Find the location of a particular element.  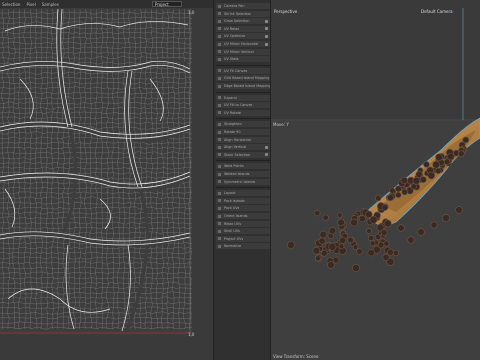

tool-label: UV Optimize is located at coordinates (235, 36).